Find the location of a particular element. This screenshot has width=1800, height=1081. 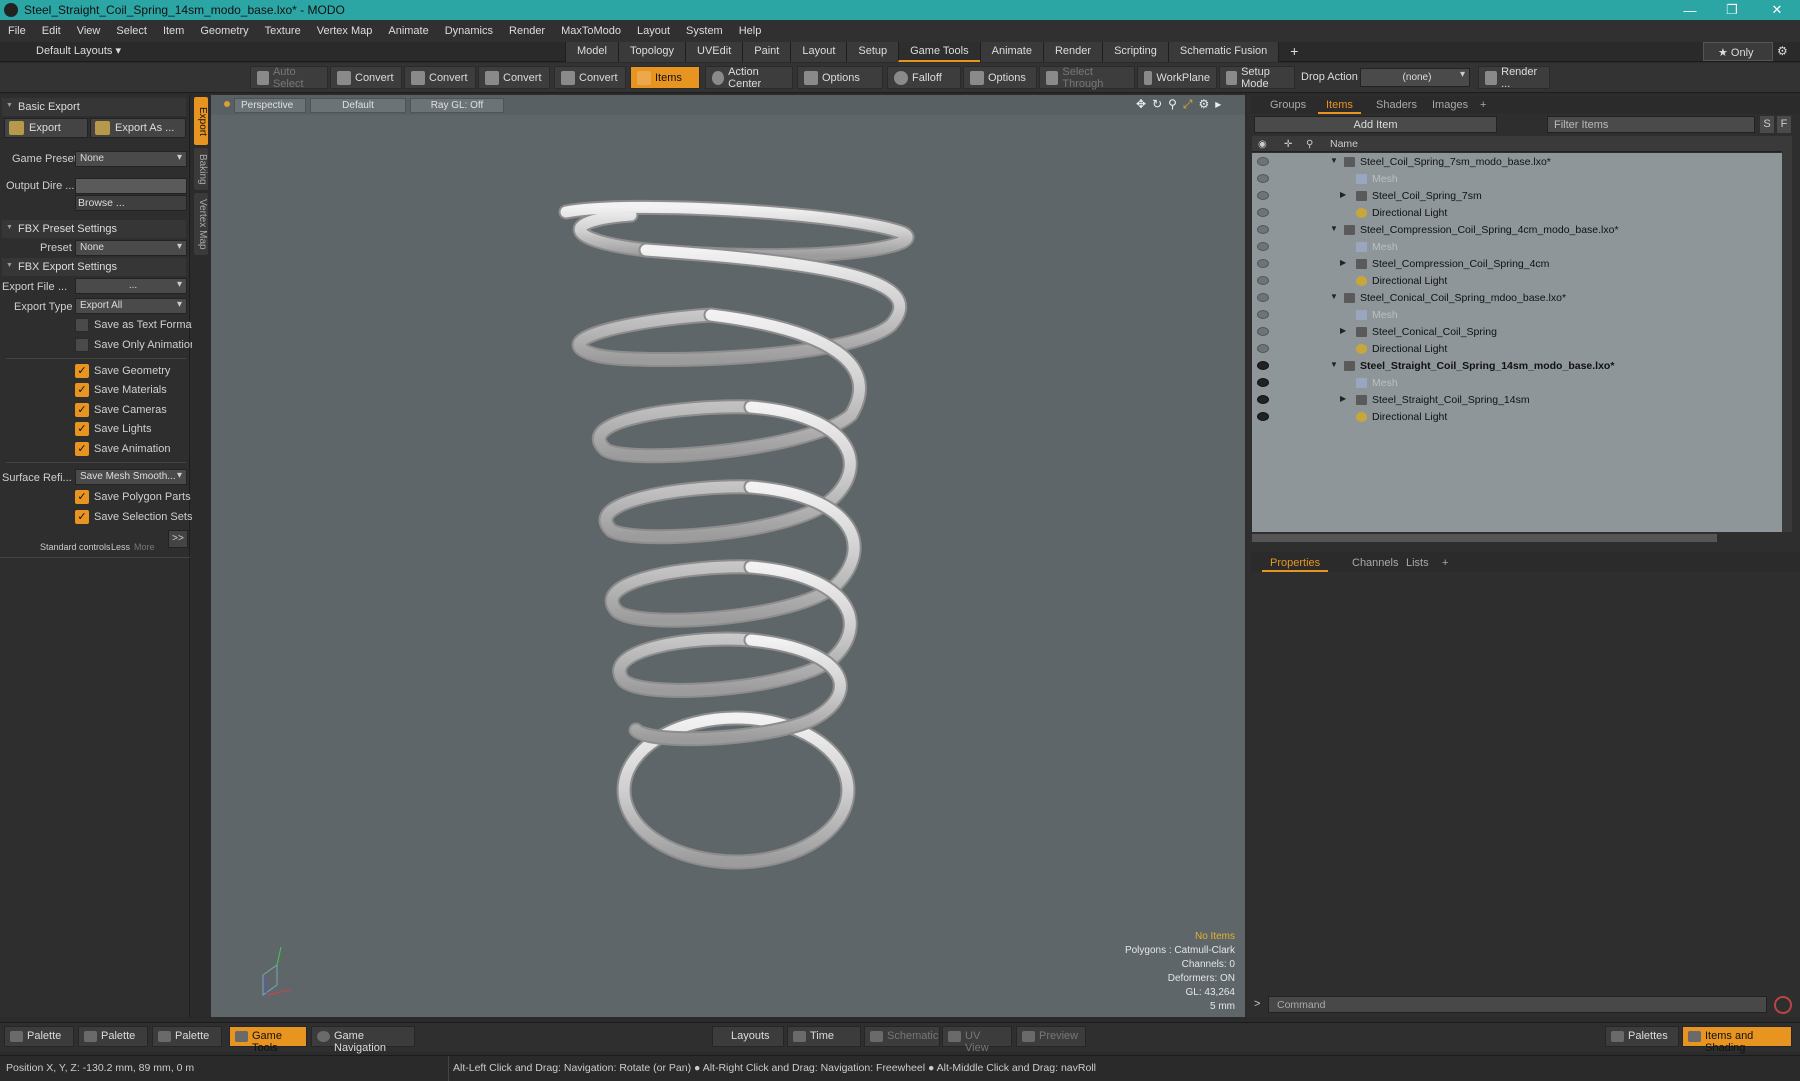

group-row: ▶ Steel_Compression_Coil_Spring_4cm is located at coordinates (1517, 264).